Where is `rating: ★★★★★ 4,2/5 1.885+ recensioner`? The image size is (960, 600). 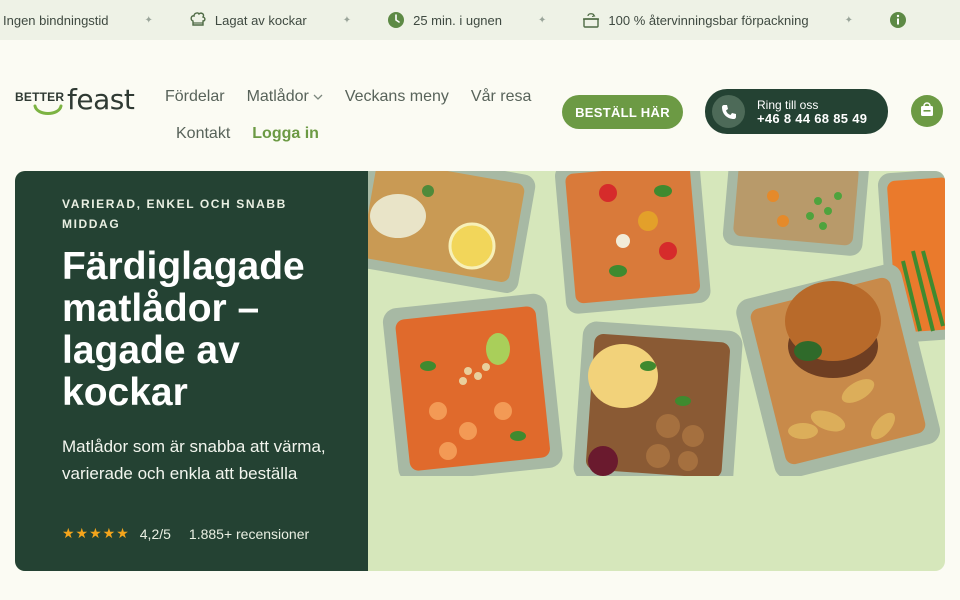
rating: ★★★★★ 4,2/5 1.885+ recensioner is located at coordinates (185, 533).